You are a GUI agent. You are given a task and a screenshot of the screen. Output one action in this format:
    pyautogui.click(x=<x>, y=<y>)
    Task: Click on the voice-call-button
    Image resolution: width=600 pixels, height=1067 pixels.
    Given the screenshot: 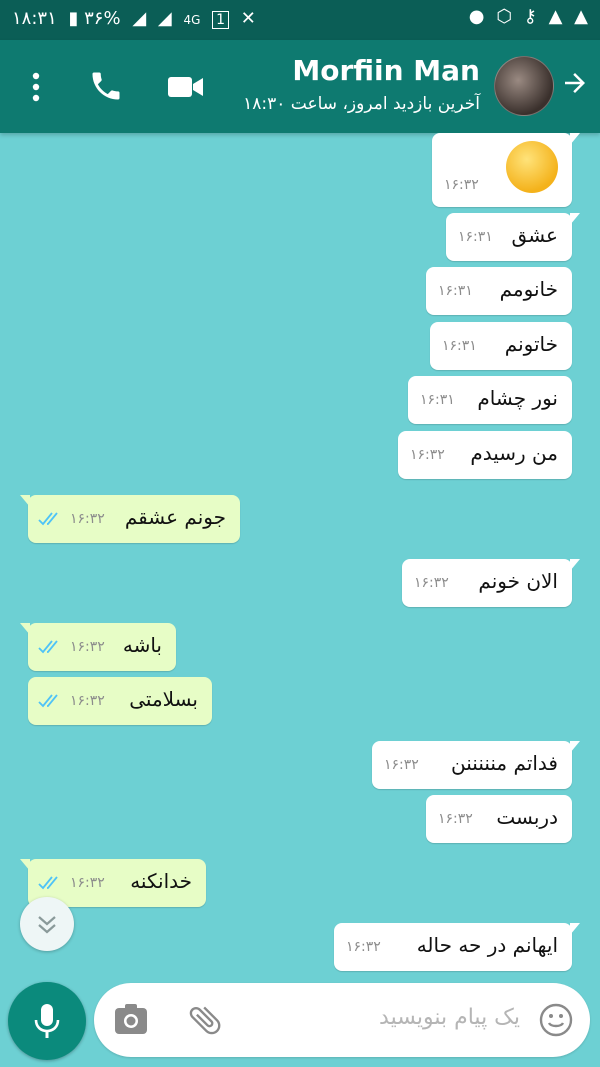 What is the action you would take?
    pyautogui.click(x=106, y=86)
    